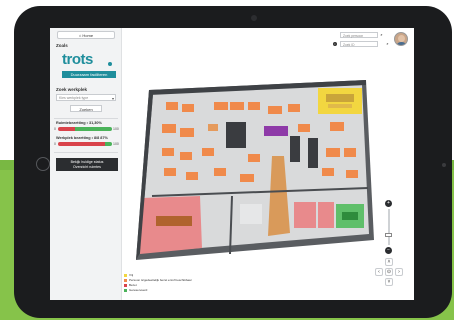 The width and height of the screenshot is (454, 320). I want to click on location-label: Zoals, so click(62, 45).